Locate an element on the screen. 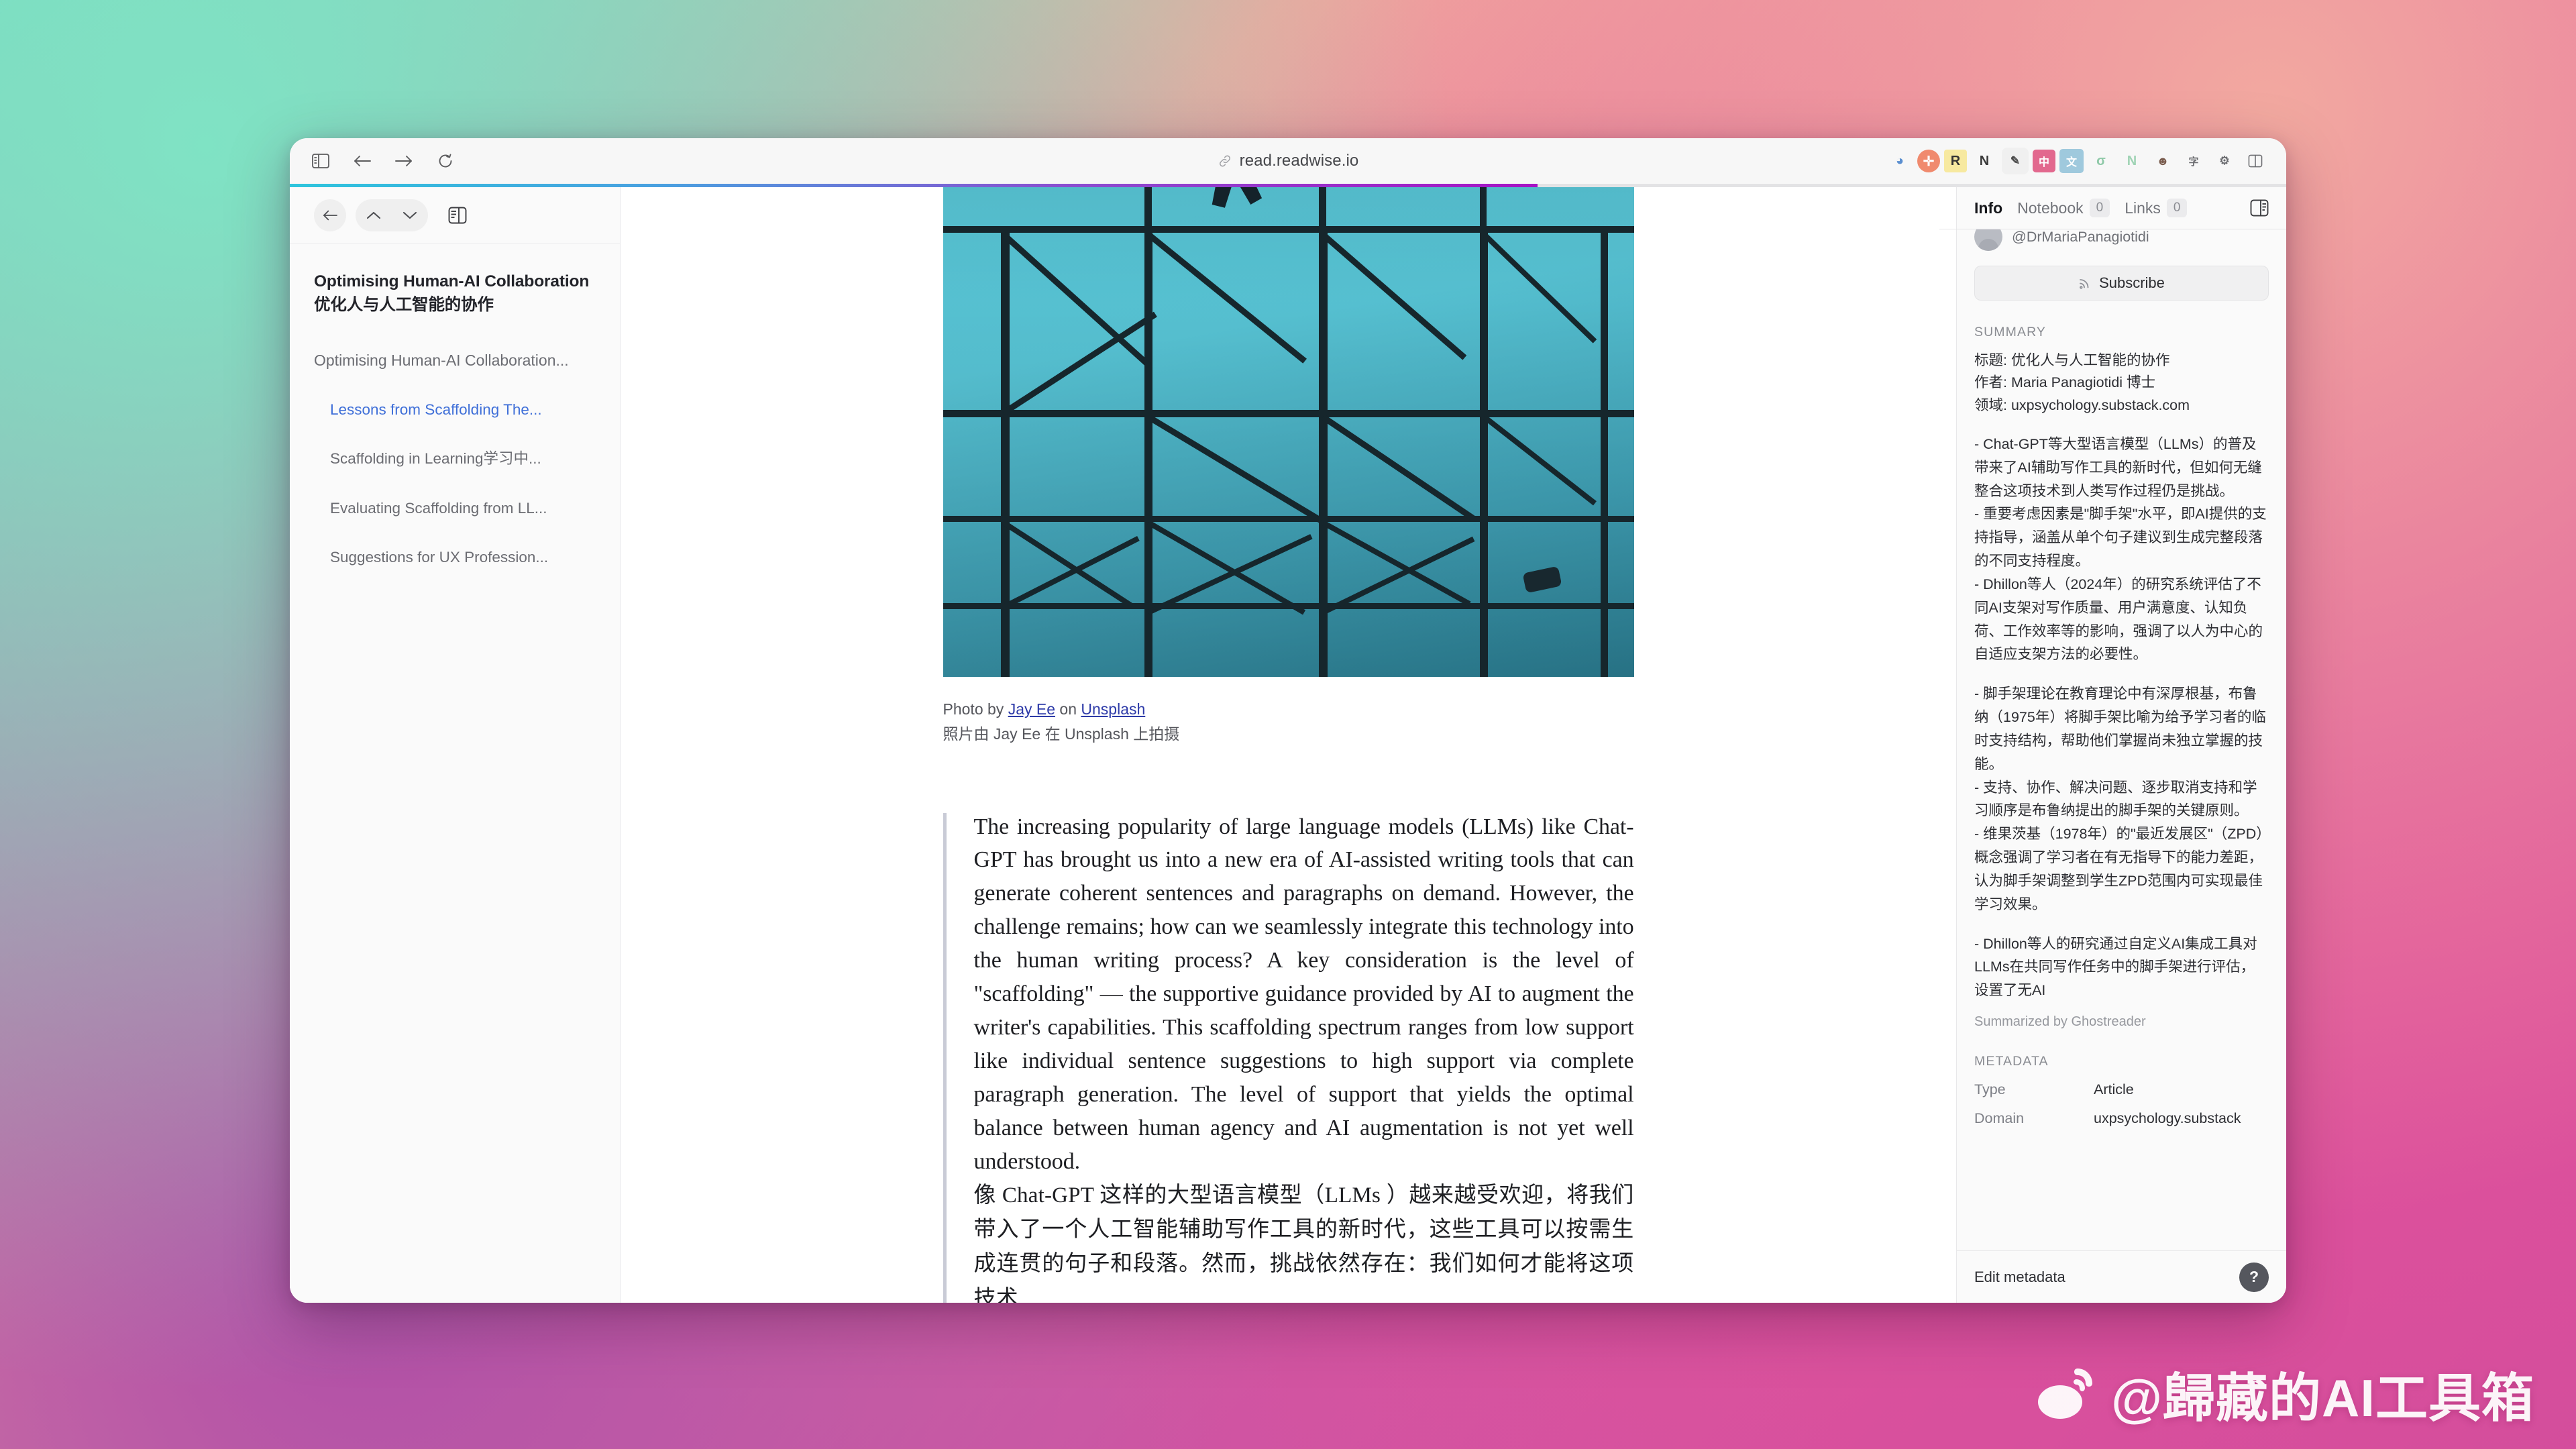 The image size is (2576, 1449). extension-toolbar: ◕ ✛ R N ✎ 中 文 σ N ☻ 字 ⚙ is located at coordinates (2077, 161).